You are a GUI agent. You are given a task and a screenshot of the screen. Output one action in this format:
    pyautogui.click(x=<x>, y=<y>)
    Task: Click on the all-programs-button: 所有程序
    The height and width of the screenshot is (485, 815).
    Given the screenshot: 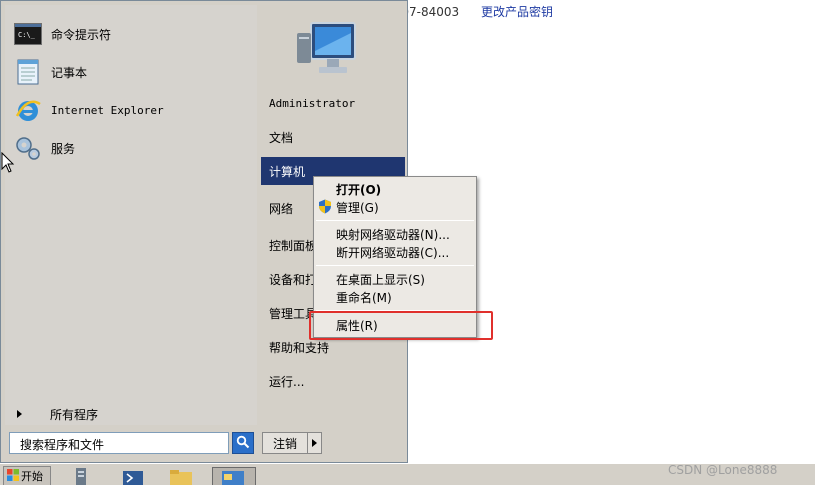 What is the action you would take?
    pyautogui.click(x=55, y=414)
    